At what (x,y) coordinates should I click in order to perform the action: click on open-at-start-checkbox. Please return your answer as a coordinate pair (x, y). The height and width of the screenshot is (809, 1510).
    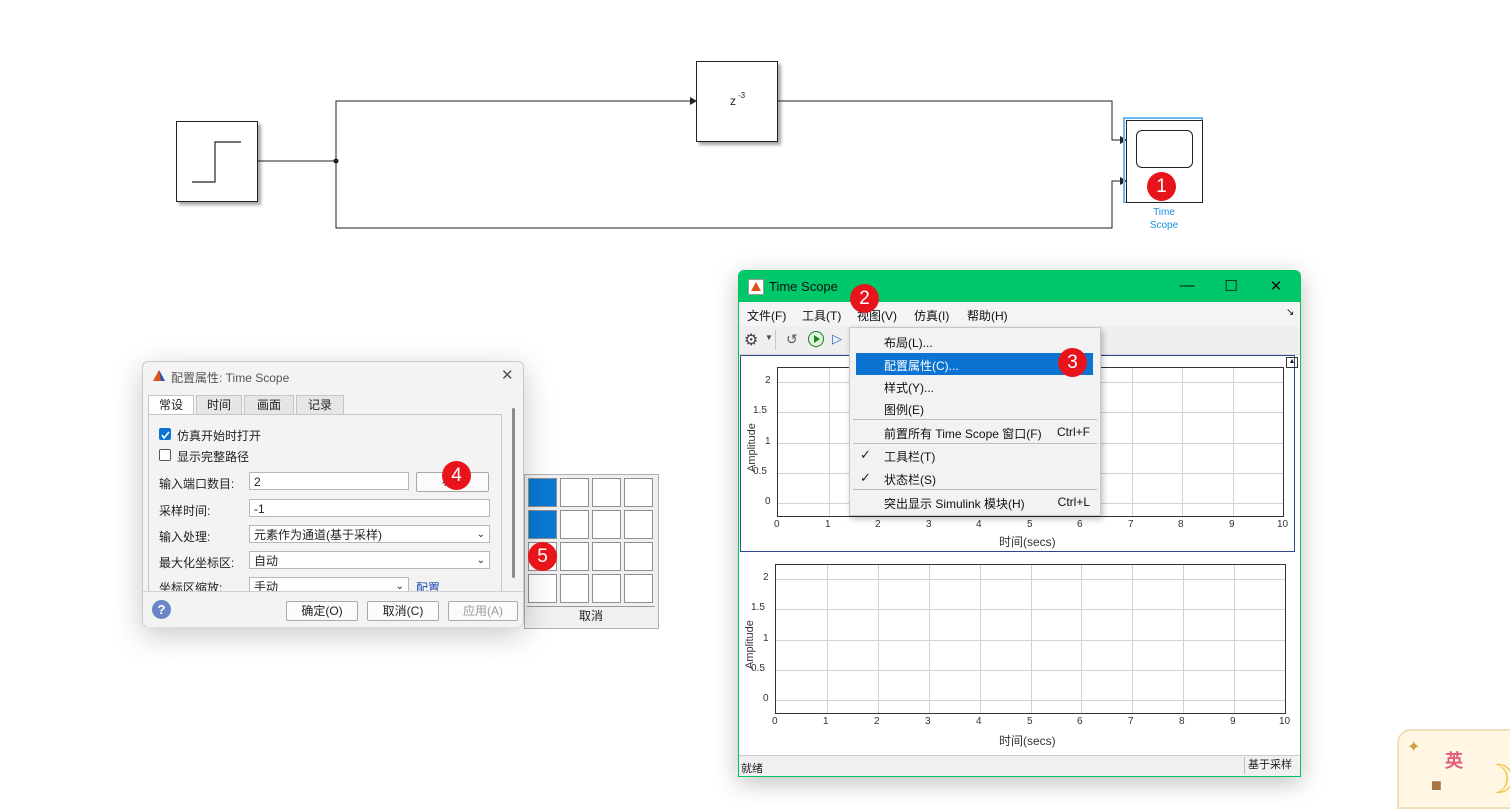
    Looking at the image, I should click on (165, 434).